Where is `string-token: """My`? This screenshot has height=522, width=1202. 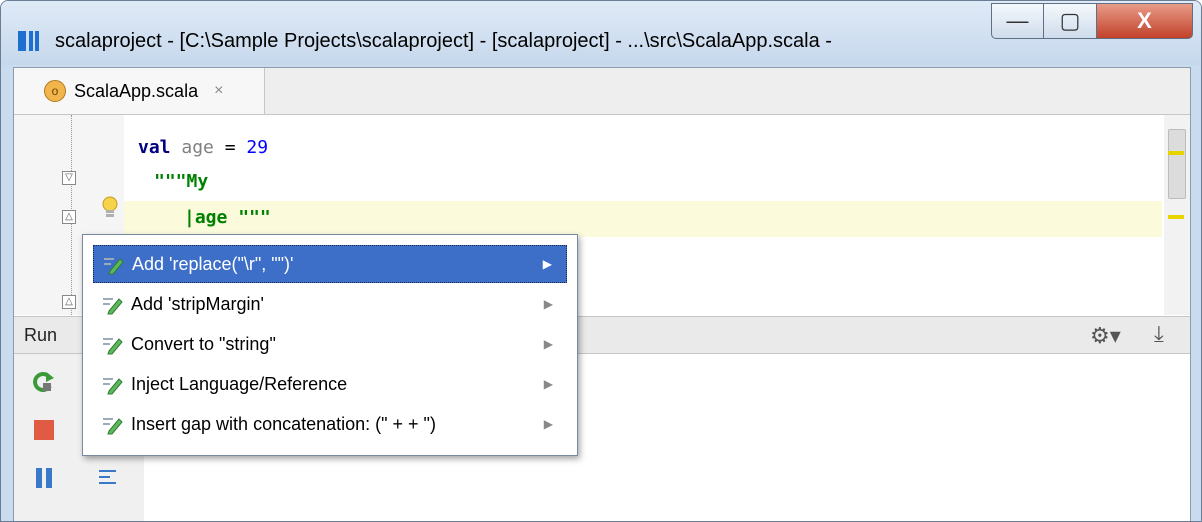
string-token: """My is located at coordinates (181, 181).